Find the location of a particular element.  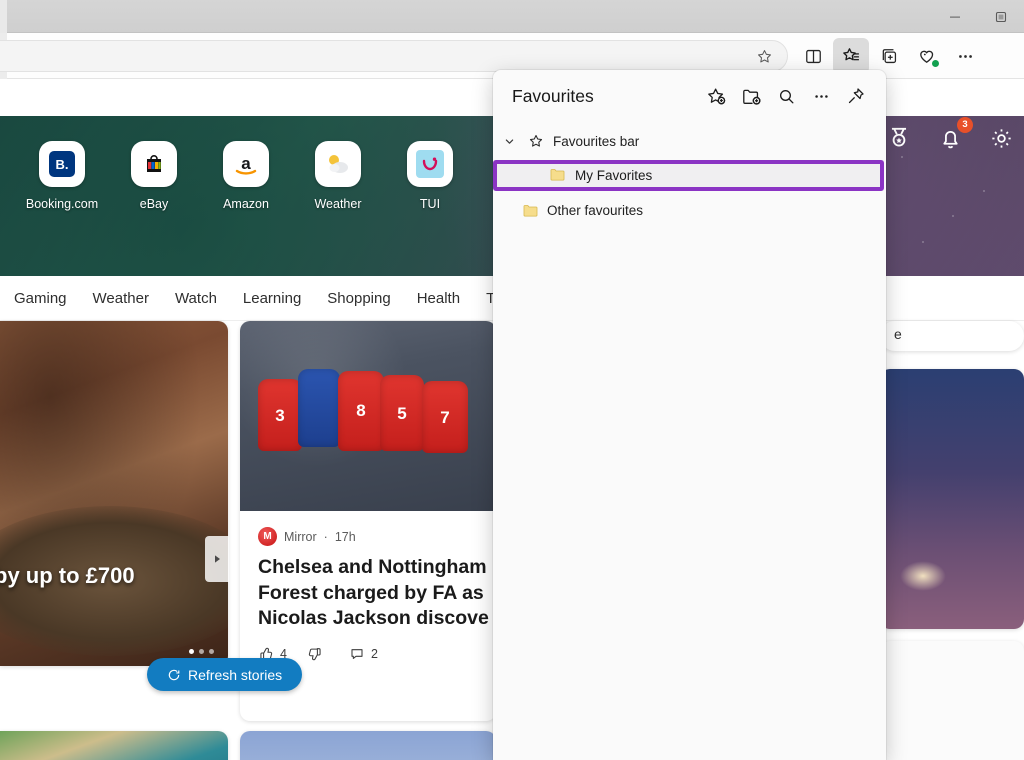

toolbar-buttons is located at coordinates (889, 56).